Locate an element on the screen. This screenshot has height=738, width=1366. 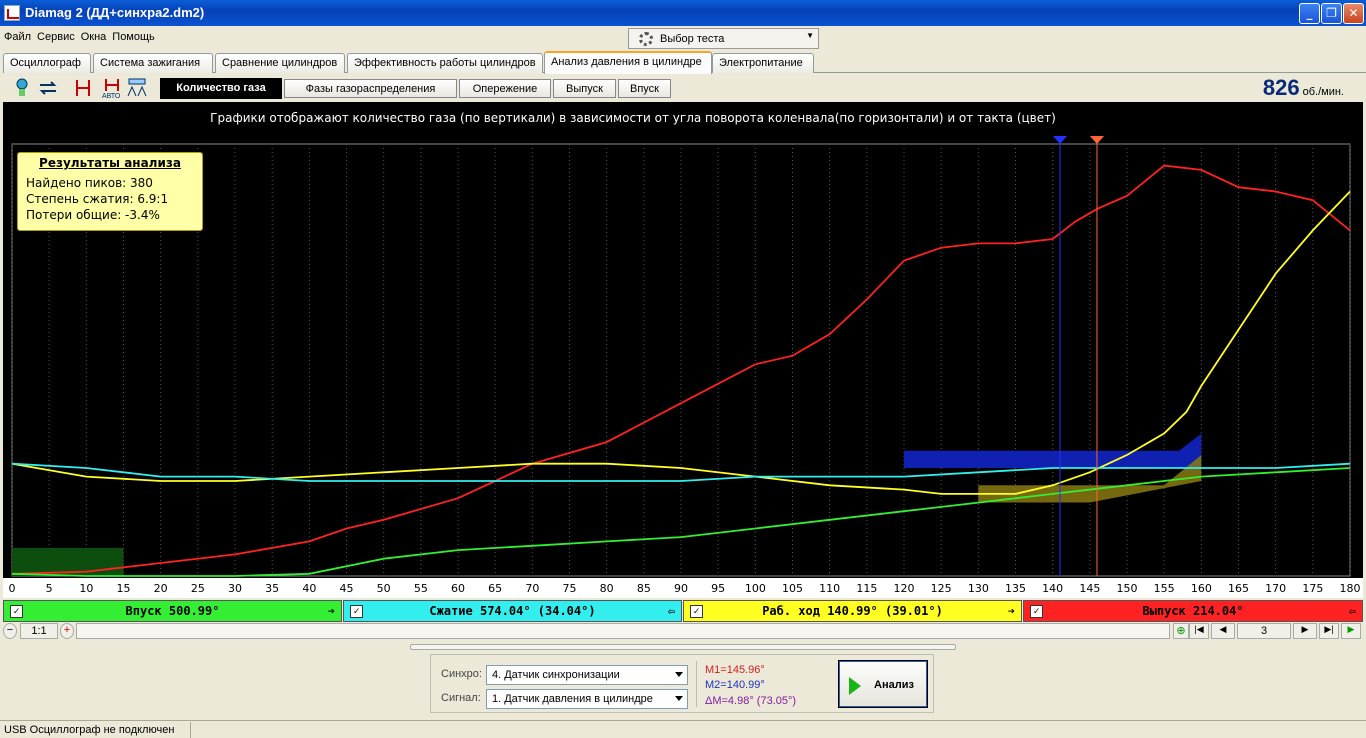
rpm-unit: об./мин. is located at coordinates (1323, 92).